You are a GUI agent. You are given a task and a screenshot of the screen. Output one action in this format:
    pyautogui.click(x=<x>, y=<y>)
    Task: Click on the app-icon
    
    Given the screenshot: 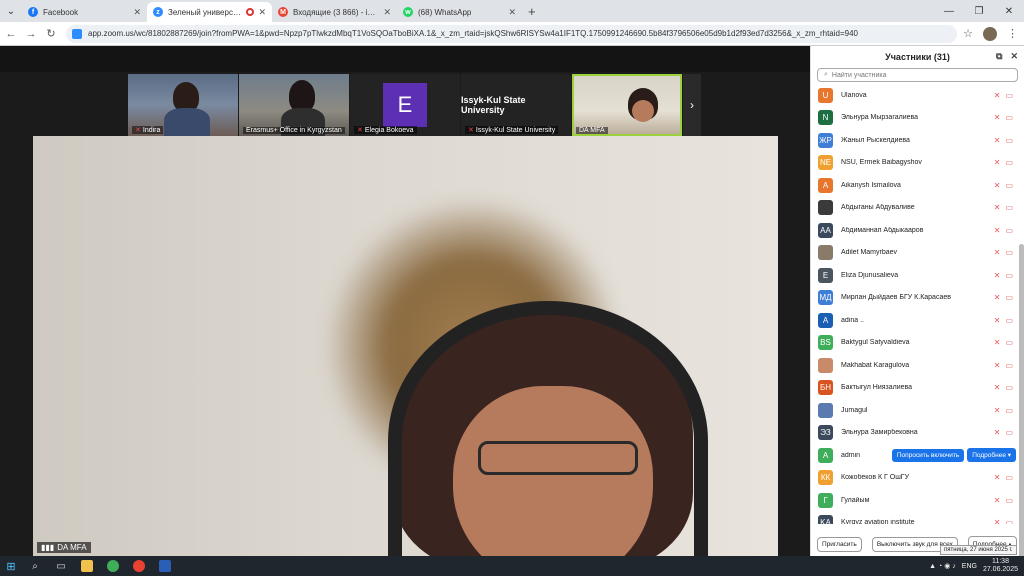 What is the action you would take?
    pyautogui.click(x=113, y=566)
    